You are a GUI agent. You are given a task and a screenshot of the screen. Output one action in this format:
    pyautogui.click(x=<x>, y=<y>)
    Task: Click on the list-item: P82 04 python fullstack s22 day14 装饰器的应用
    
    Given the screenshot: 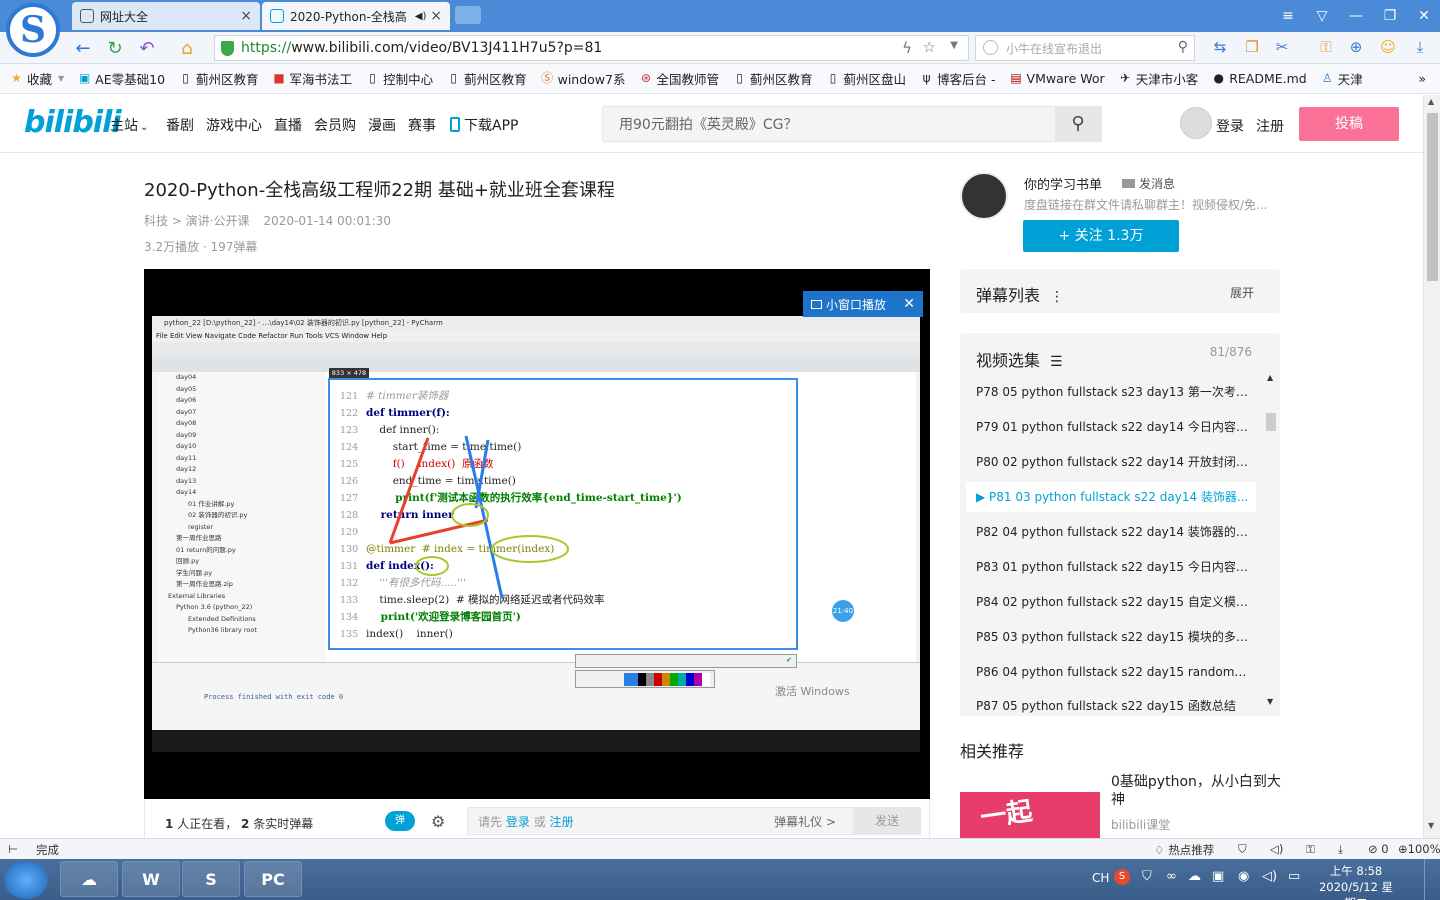 What is the action you would take?
    pyautogui.click(x=1112, y=532)
    